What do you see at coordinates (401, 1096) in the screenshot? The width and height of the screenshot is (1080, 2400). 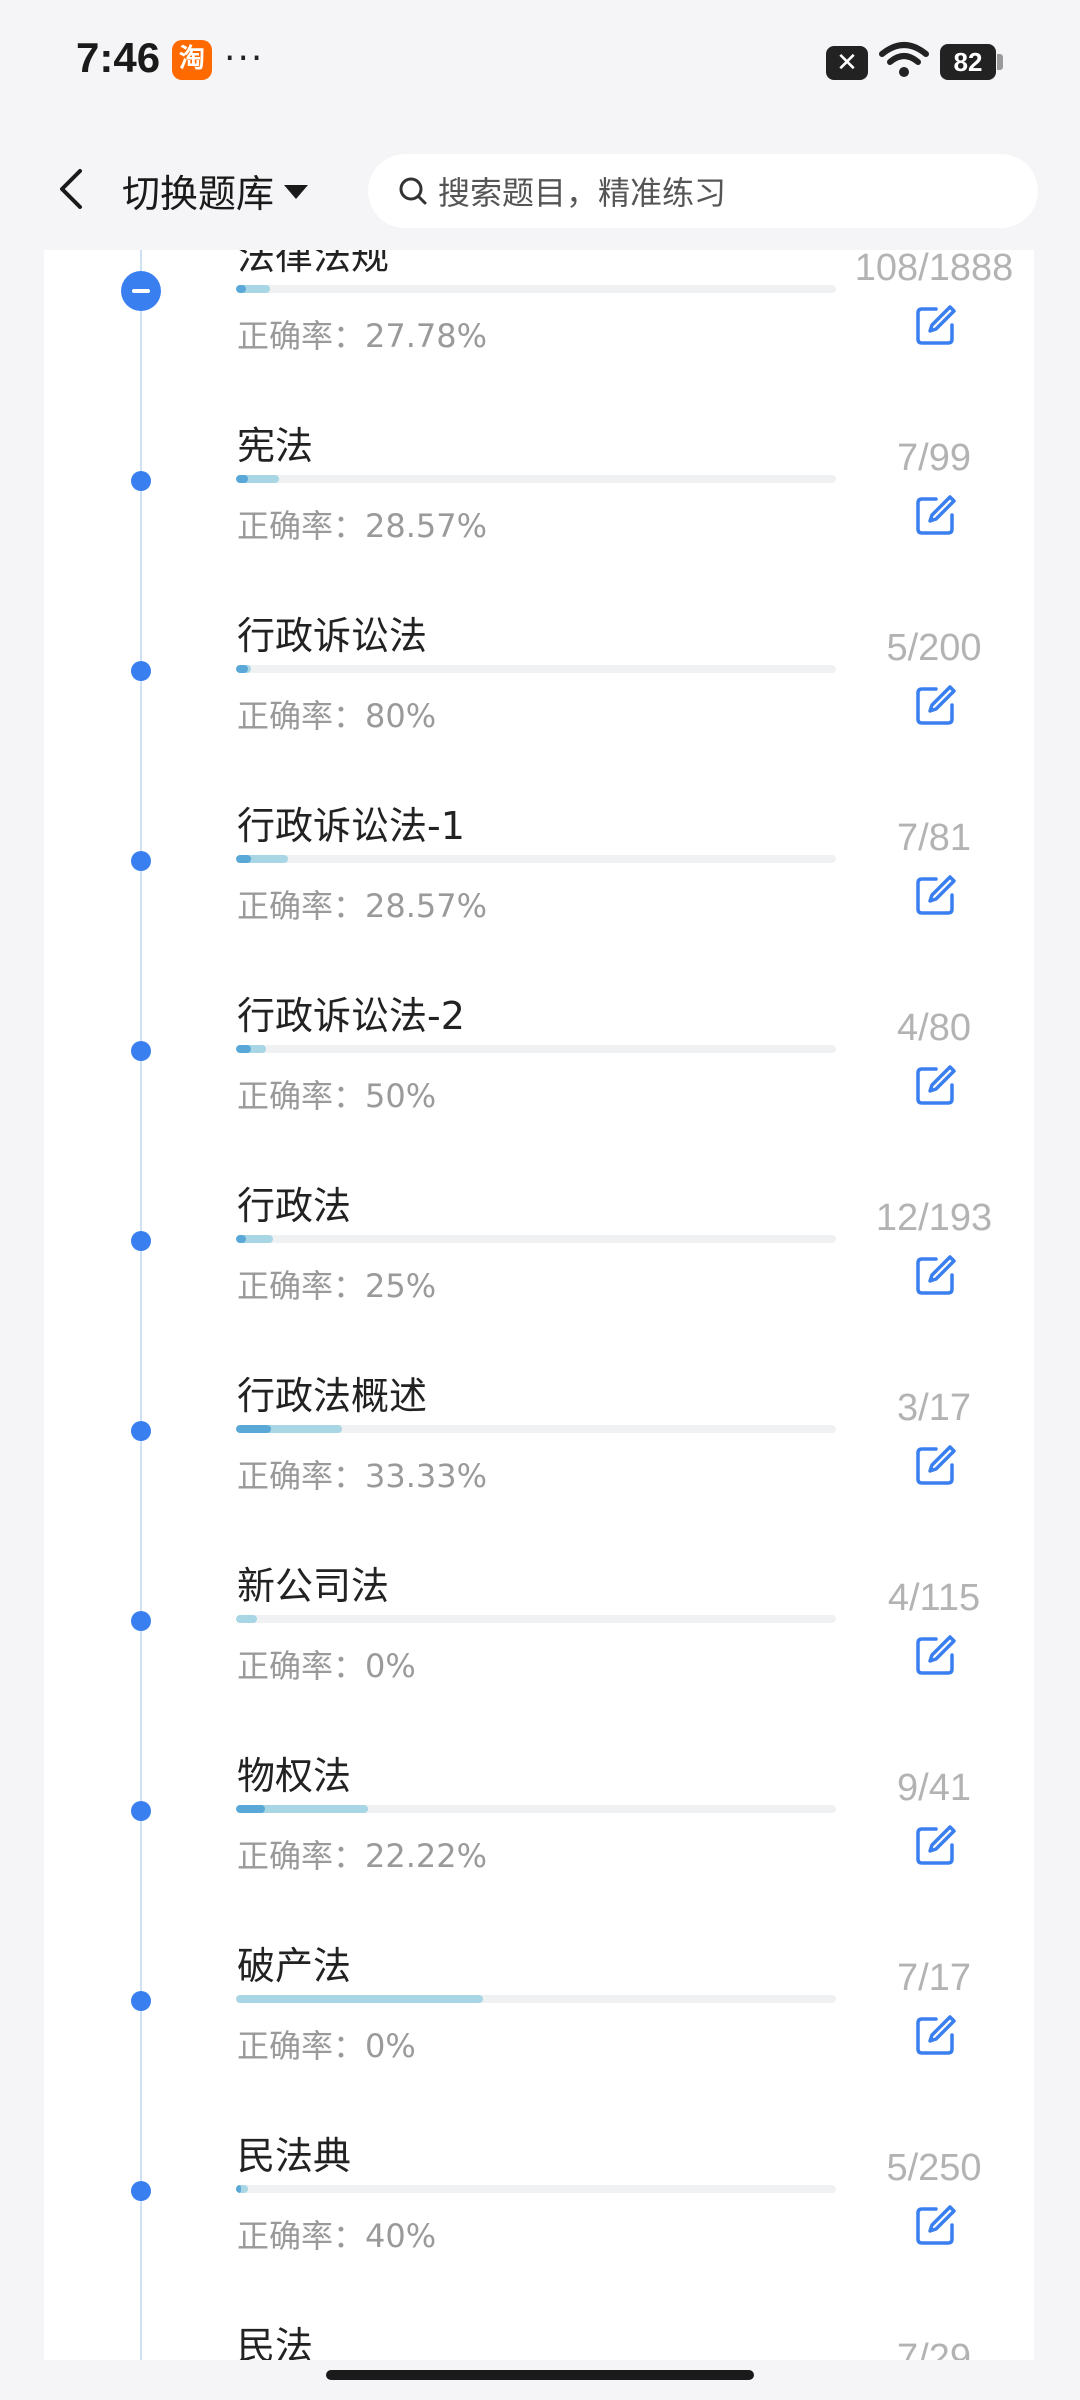 I see `accuracy-value: 50%` at bounding box center [401, 1096].